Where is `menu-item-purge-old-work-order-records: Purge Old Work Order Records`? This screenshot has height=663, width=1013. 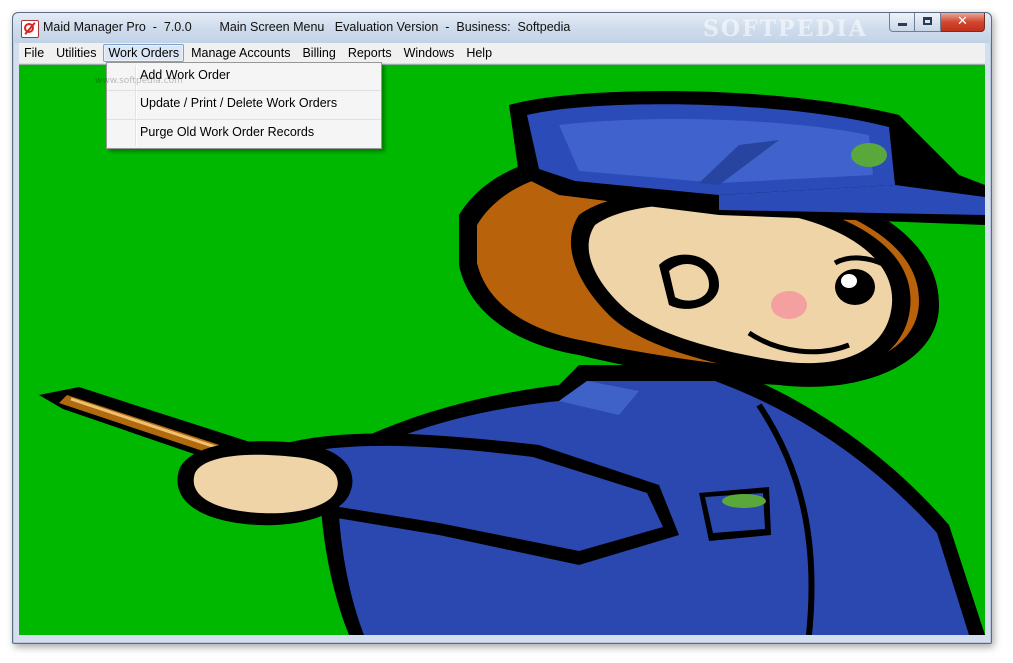
menu-item-purge-old-work-order-records: Purge Old Work Order Records is located at coordinates (244, 133).